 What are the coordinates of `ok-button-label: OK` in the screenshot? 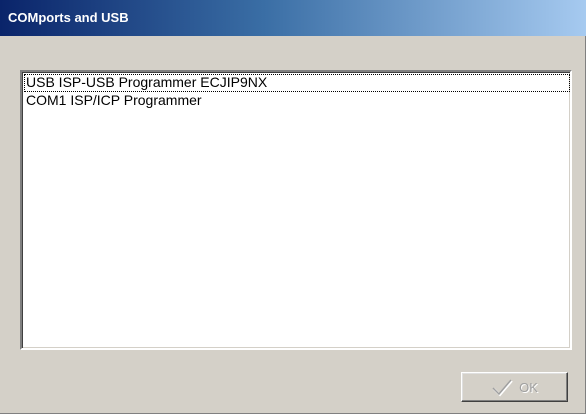 It's located at (528, 387).